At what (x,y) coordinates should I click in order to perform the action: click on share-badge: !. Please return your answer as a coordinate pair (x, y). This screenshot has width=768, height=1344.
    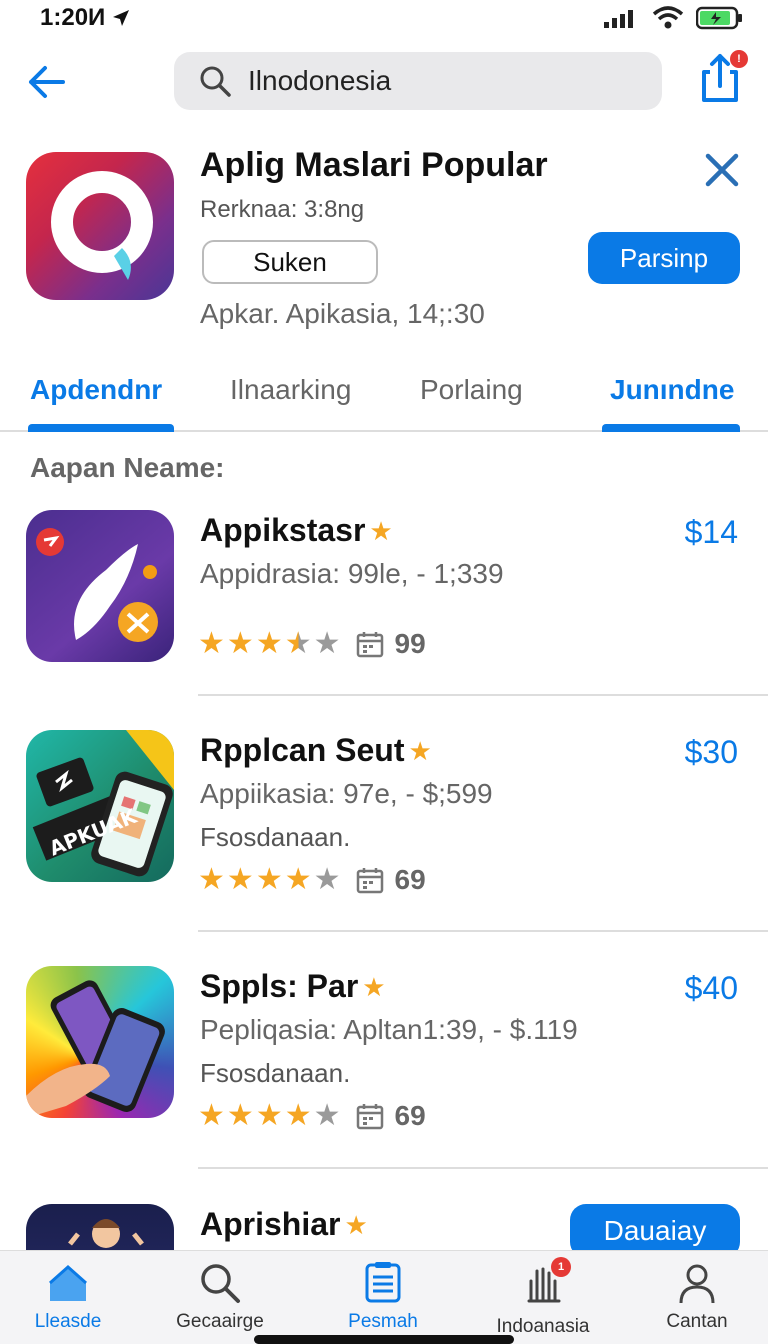
    Looking at the image, I should click on (739, 59).